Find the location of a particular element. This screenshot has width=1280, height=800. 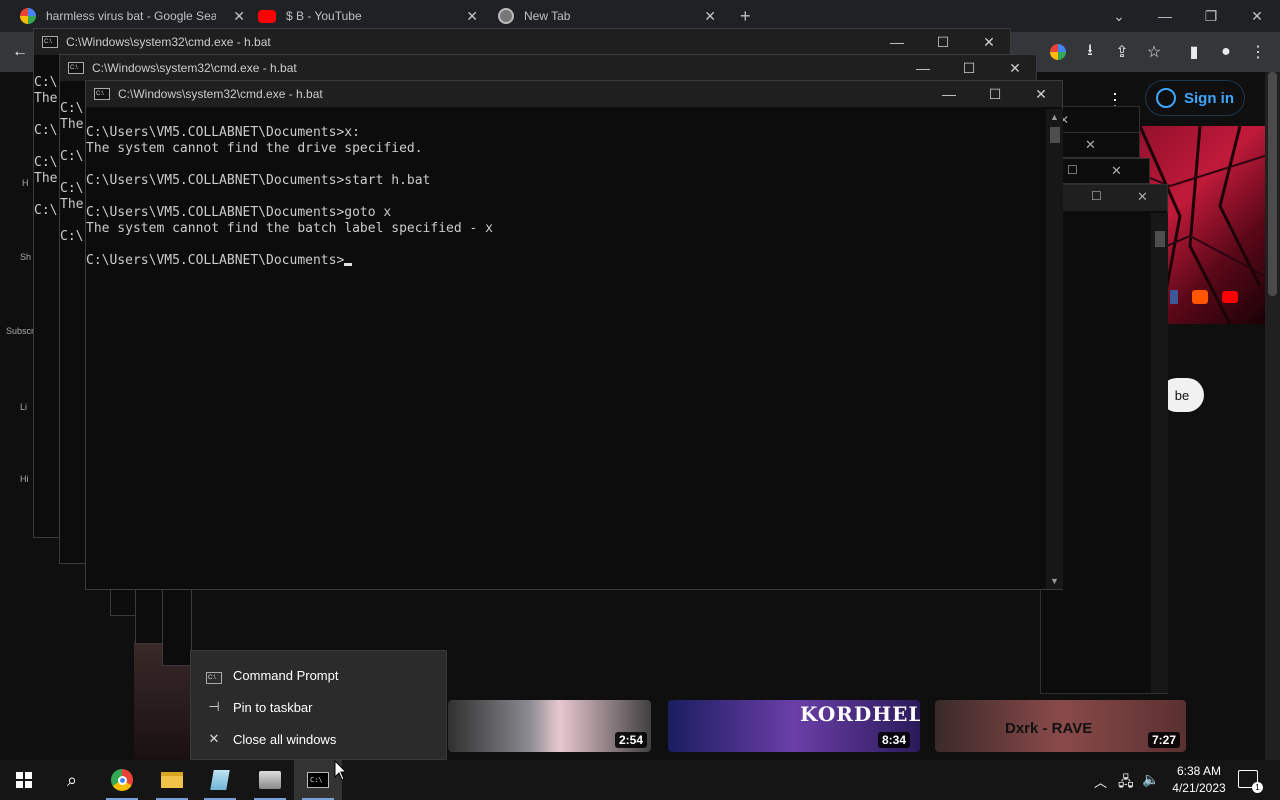

tab-search-icon: ⌄ is located at coordinates (1119, 16).